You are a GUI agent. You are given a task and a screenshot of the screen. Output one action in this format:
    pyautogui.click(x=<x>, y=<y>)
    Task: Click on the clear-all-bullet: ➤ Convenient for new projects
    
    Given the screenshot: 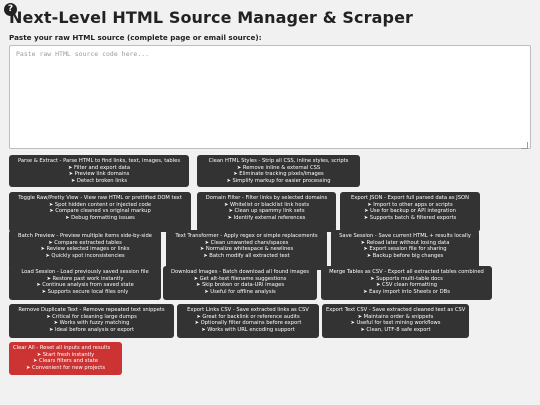 What is the action you would take?
    pyautogui.click(x=65, y=367)
    